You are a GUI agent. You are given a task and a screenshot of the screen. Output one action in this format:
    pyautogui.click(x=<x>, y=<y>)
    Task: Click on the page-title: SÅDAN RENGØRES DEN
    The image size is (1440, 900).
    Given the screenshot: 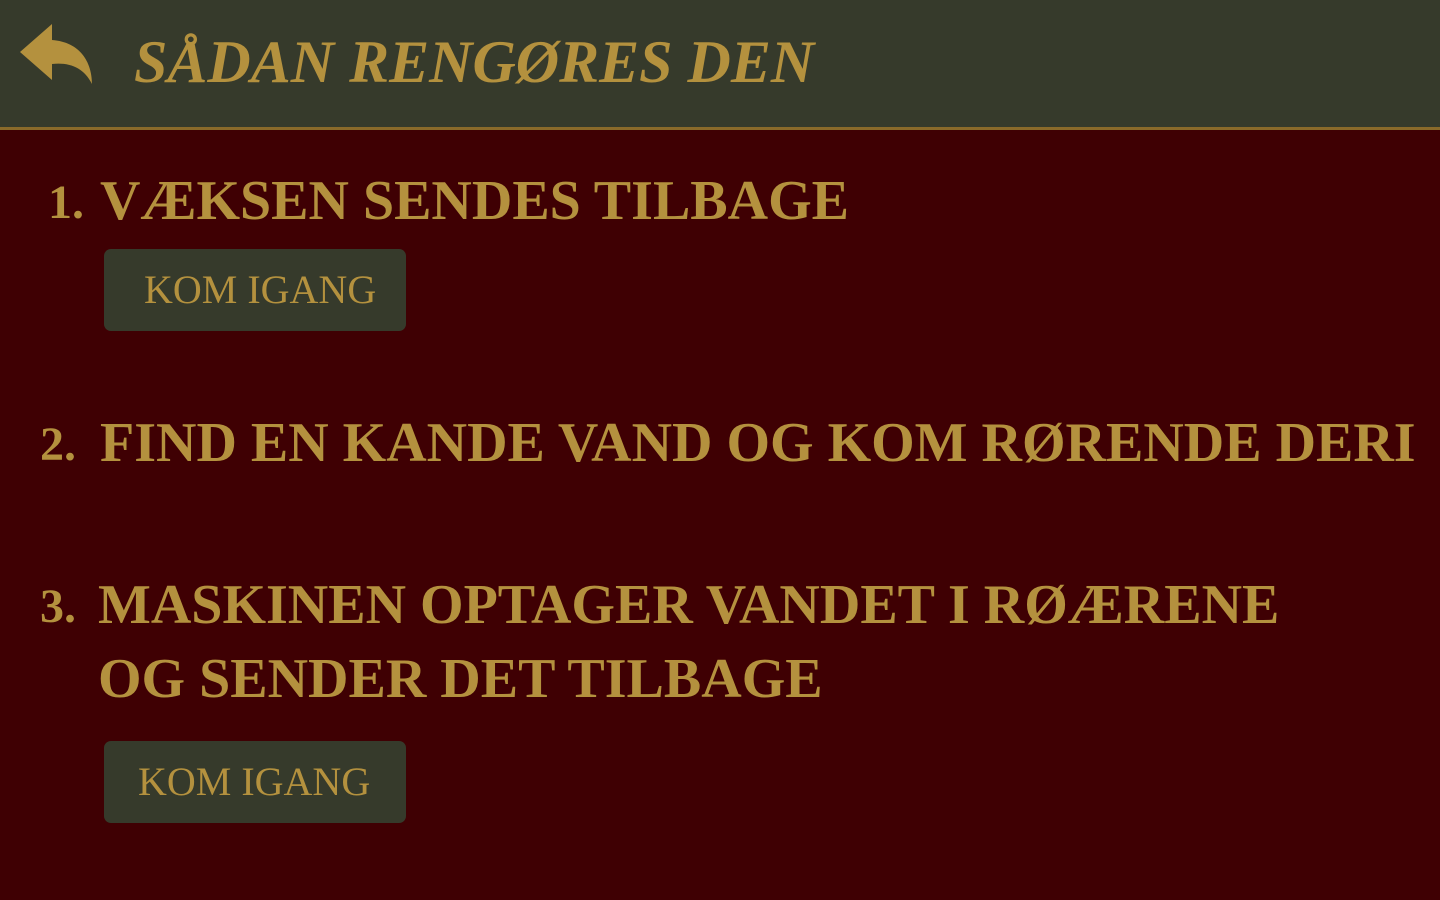 What is the action you would take?
    pyautogui.click(x=474, y=62)
    